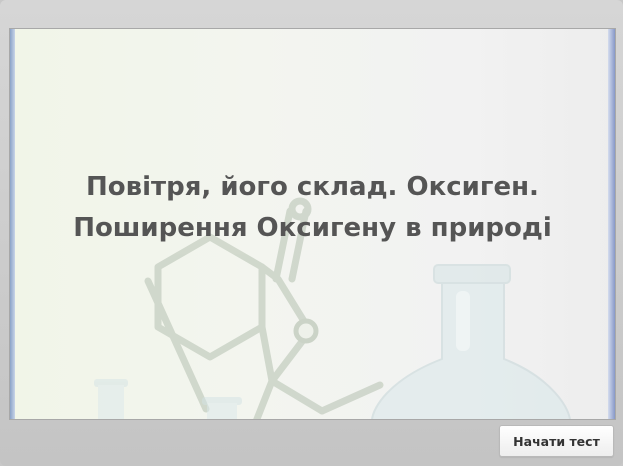 The height and width of the screenshot is (466, 623). What do you see at coordinates (312, 228) in the screenshot?
I see `slide-title-line-2: Поширення Оксигену в природі` at bounding box center [312, 228].